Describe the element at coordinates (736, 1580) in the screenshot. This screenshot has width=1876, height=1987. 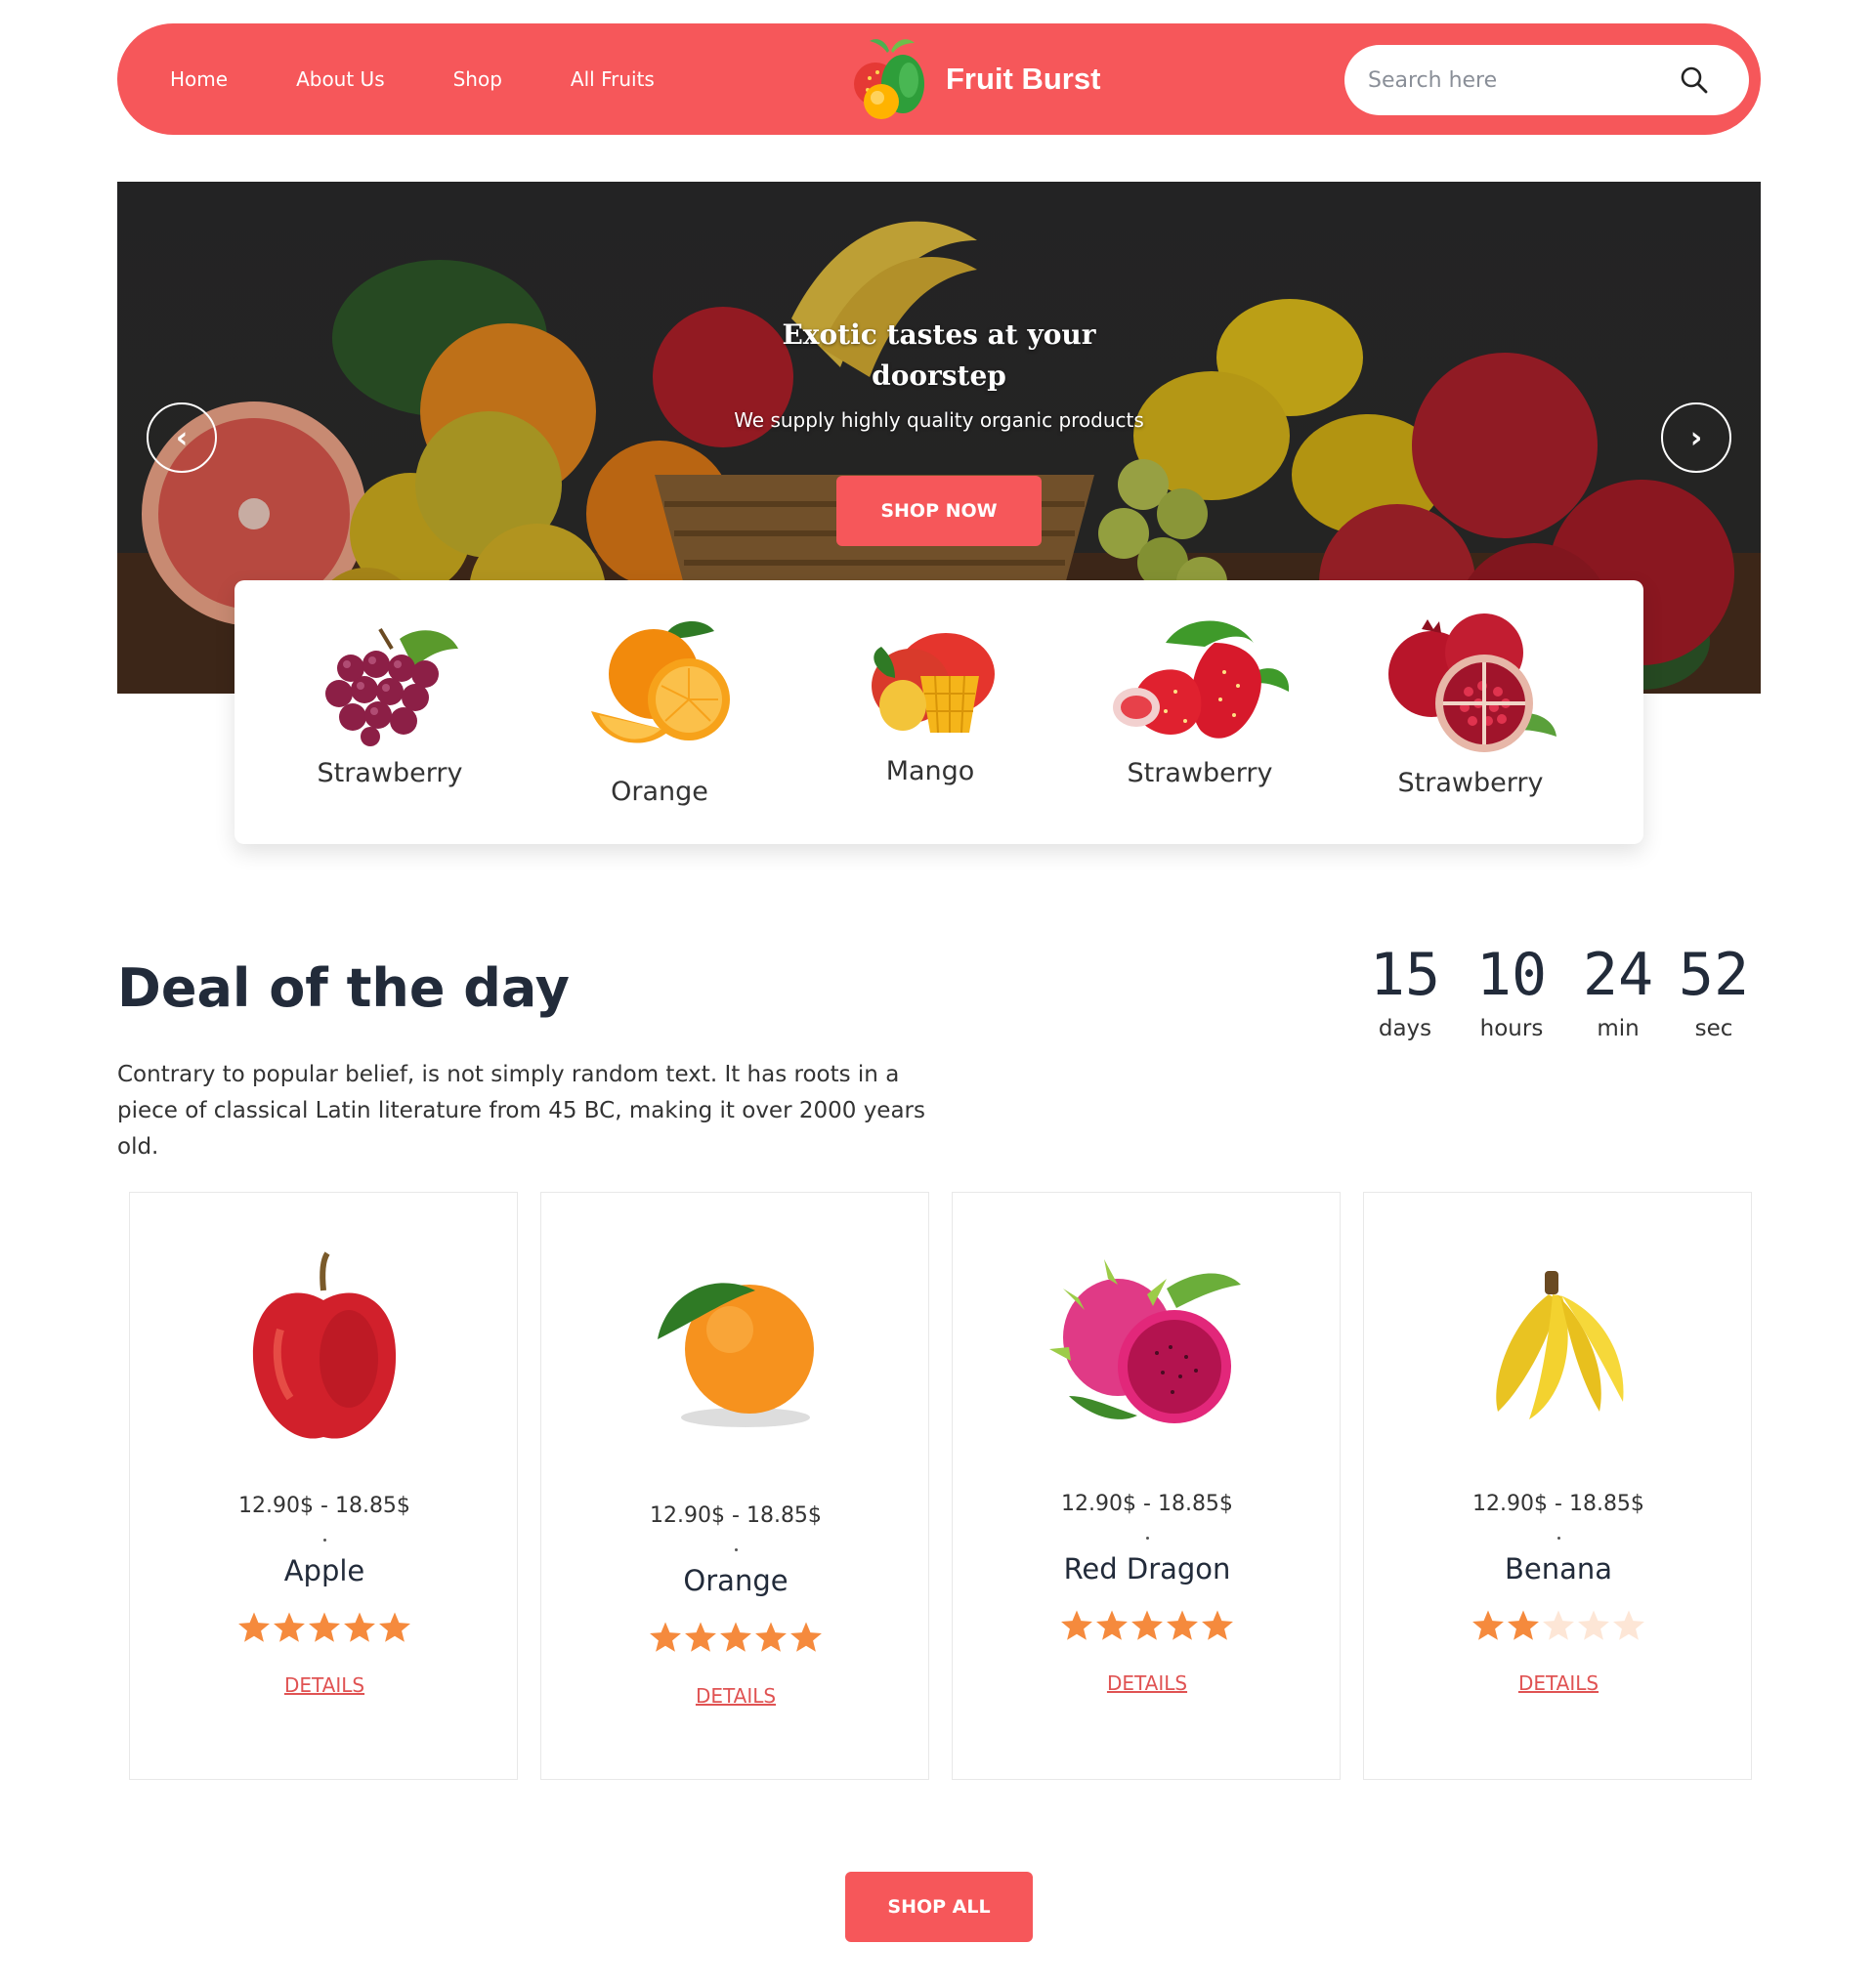
I see `product-name: Orange` at that location.